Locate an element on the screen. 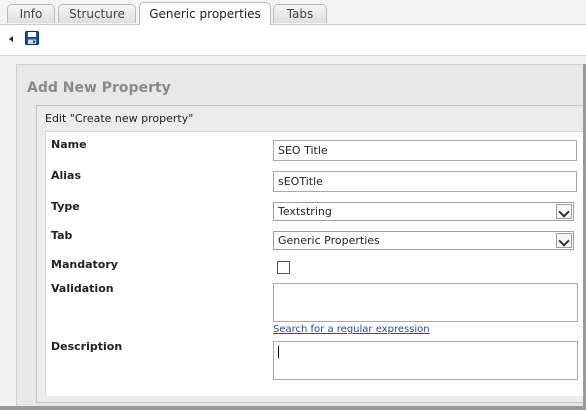 This screenshot has height=410, width=586. tab-label: Tab is located at coordinates (62, 235).